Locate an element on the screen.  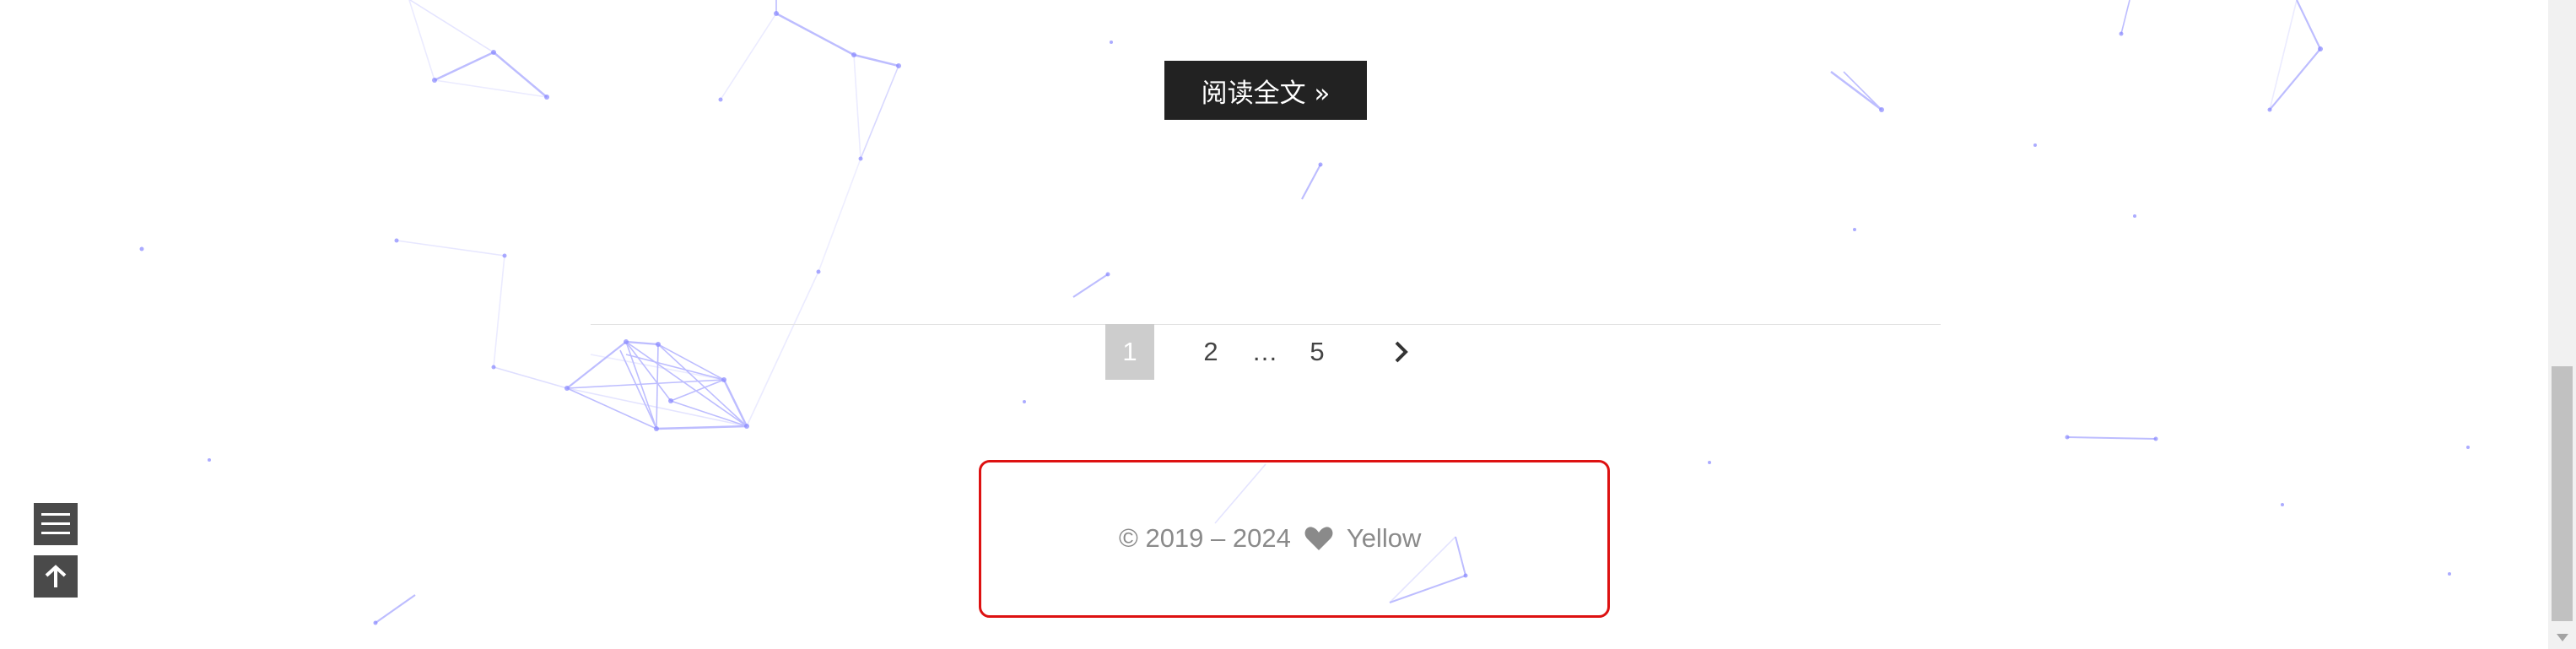
arrow-up-icon is located at coordinates (56, 576).